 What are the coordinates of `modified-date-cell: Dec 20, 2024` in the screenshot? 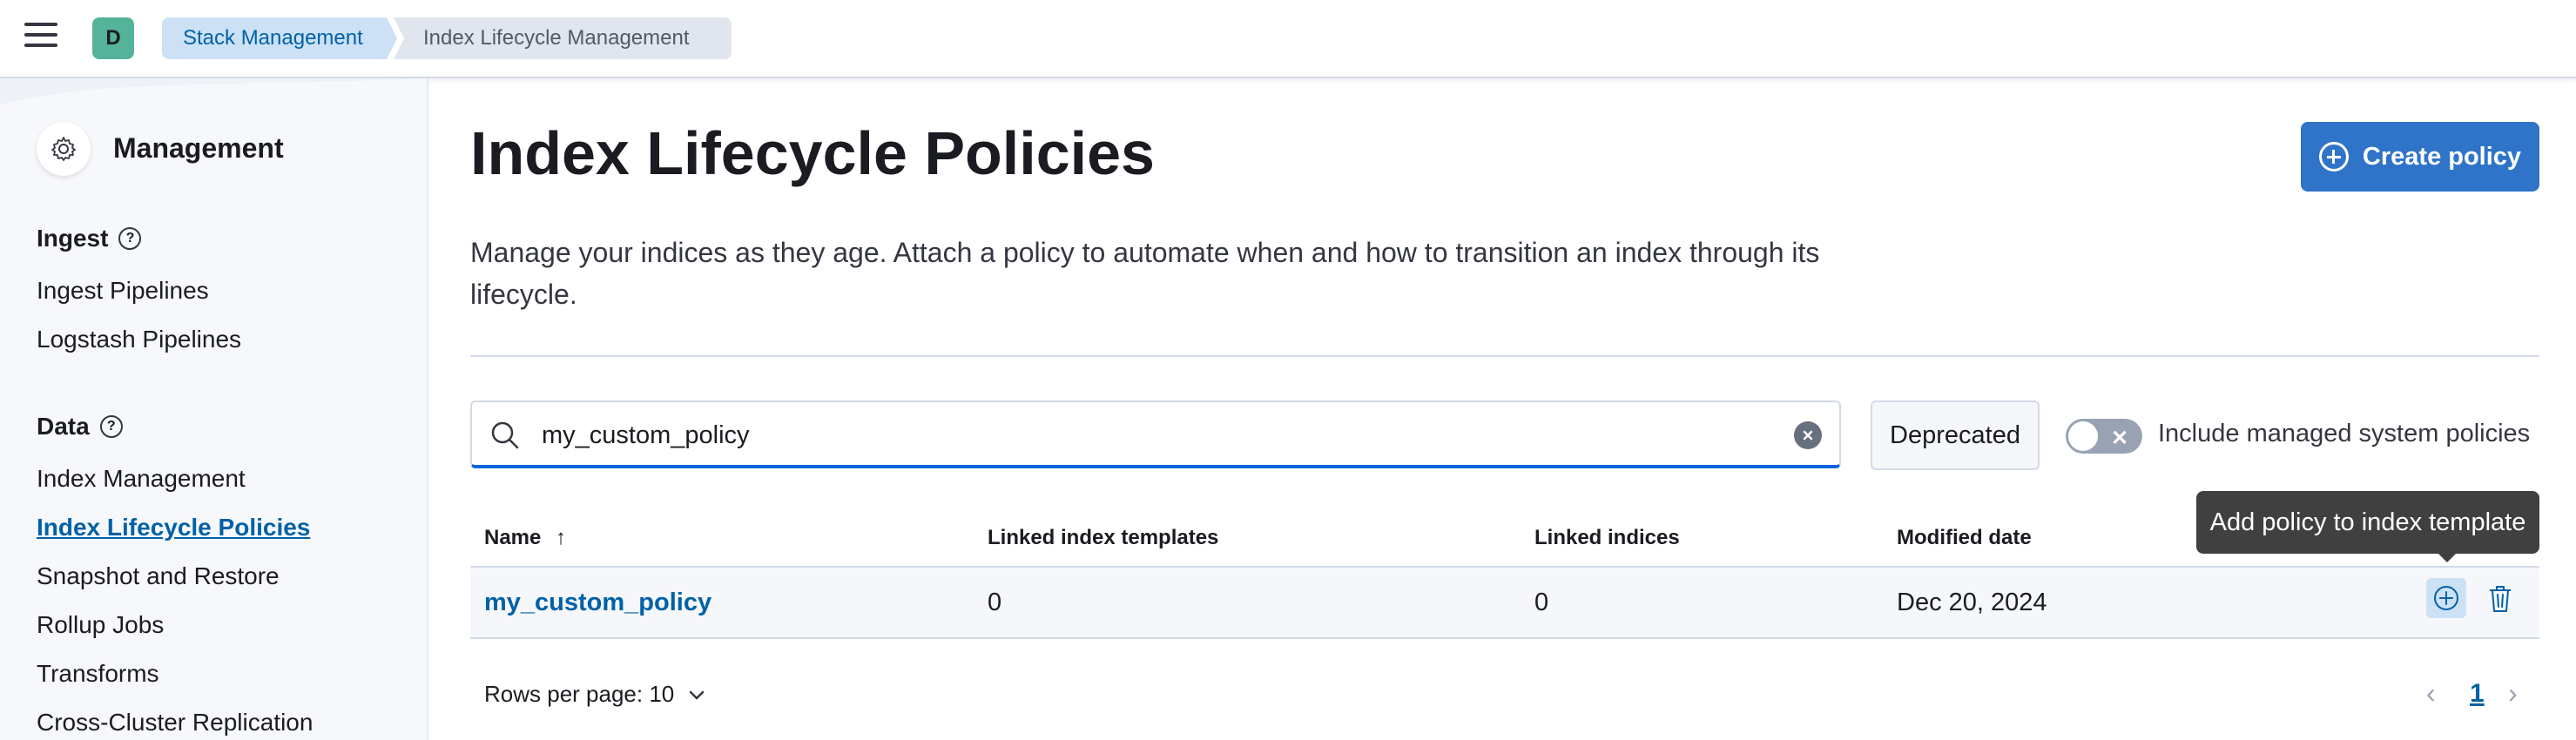 It's located at (1972, 602).